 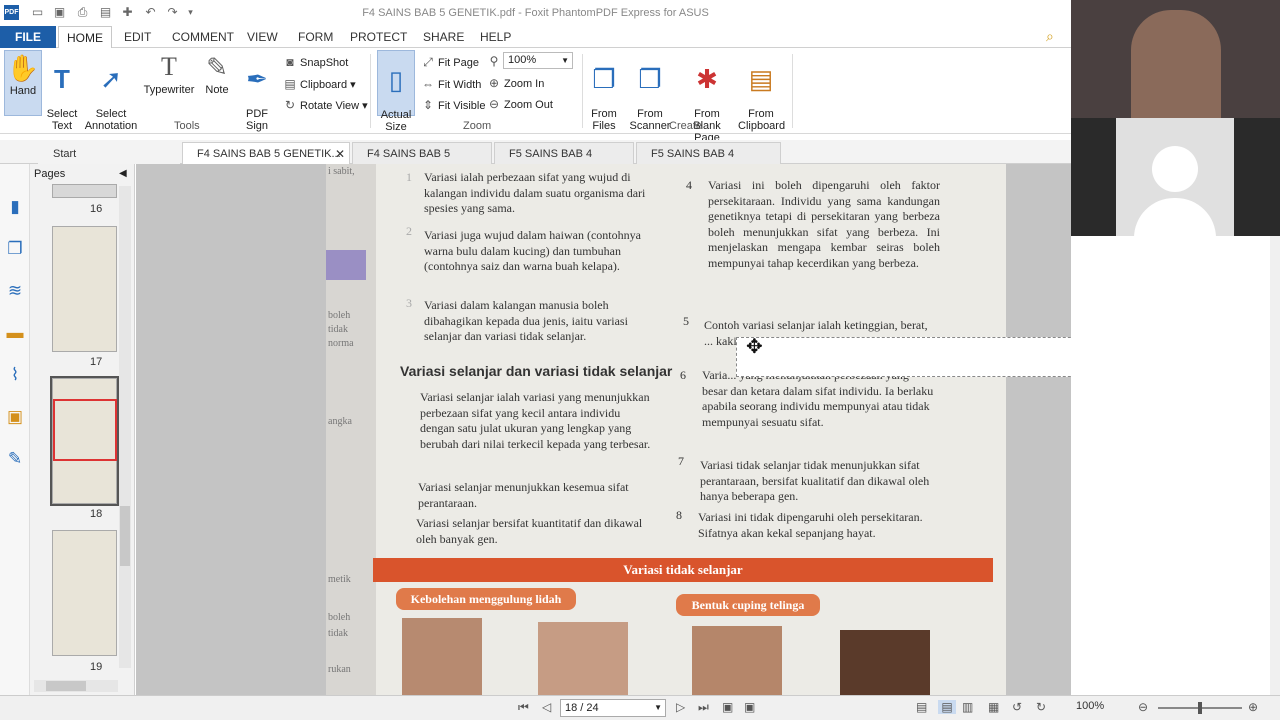 What do you see at coordinates (1253, 707) in the screenshot?
I see `zoom-in-icon: ⊕` at bounding box center [1253, 707].